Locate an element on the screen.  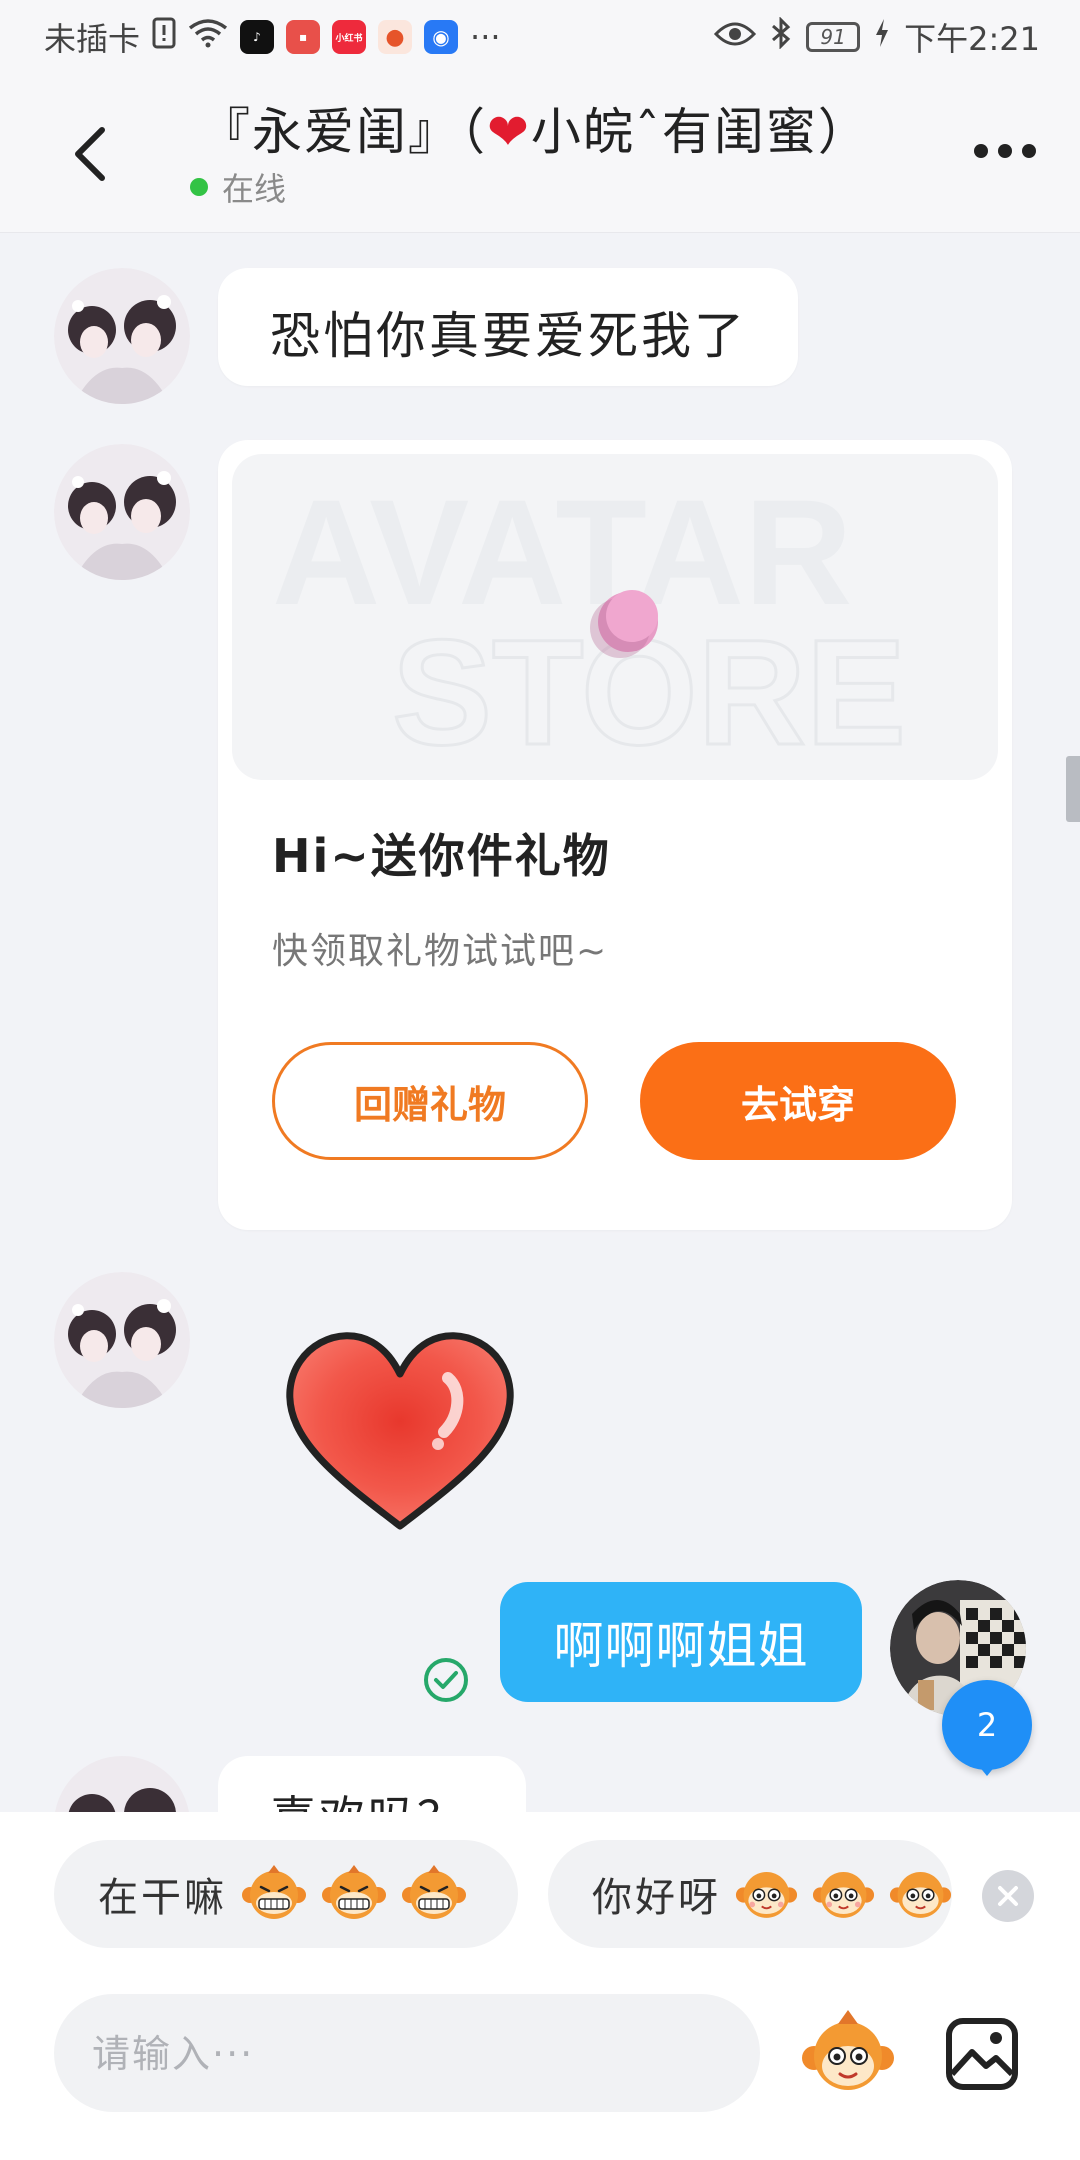
heart-icon: ❤ is located at coordinates (509, 132).